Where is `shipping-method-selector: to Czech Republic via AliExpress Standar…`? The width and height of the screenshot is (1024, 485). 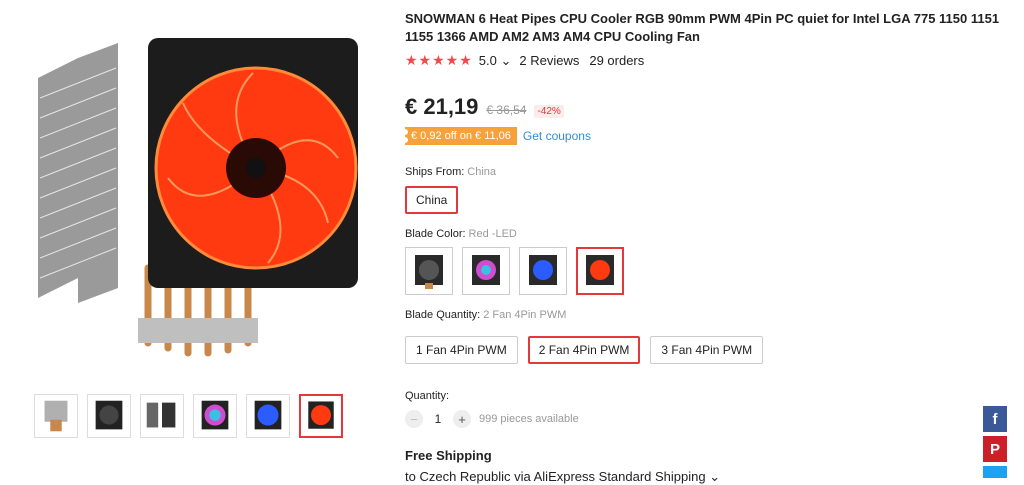 shipping-method-selector: to Czech Republic via AliExpress Standar… is located at coordinates (705, 477).